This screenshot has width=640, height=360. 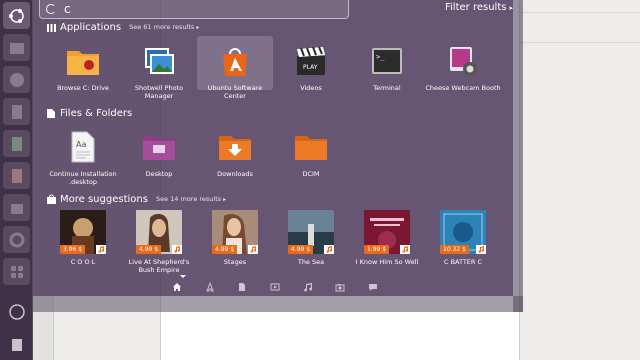 What do you see at coordinates (580, 12) in the screenshot?
I see `divider` at bounding box center [580, 12].